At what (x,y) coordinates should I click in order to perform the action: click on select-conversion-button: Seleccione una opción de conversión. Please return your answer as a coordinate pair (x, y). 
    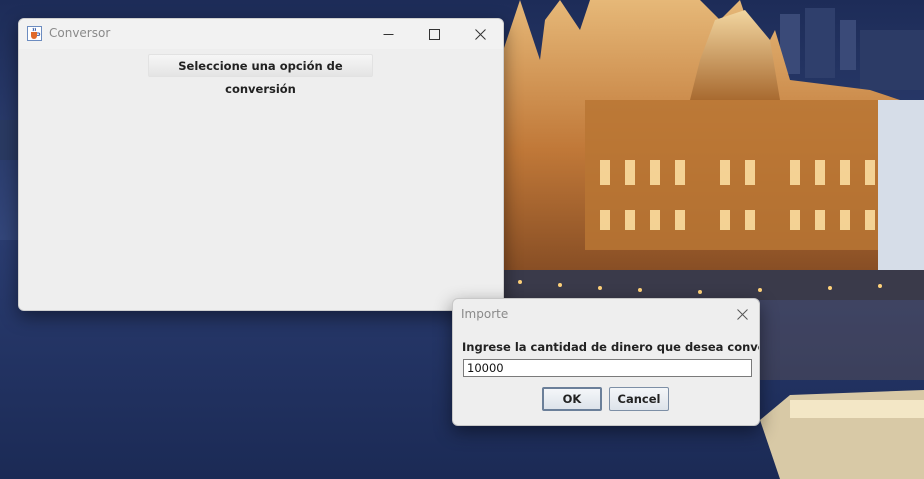
    Looking at the image, I should click on (260, 75).